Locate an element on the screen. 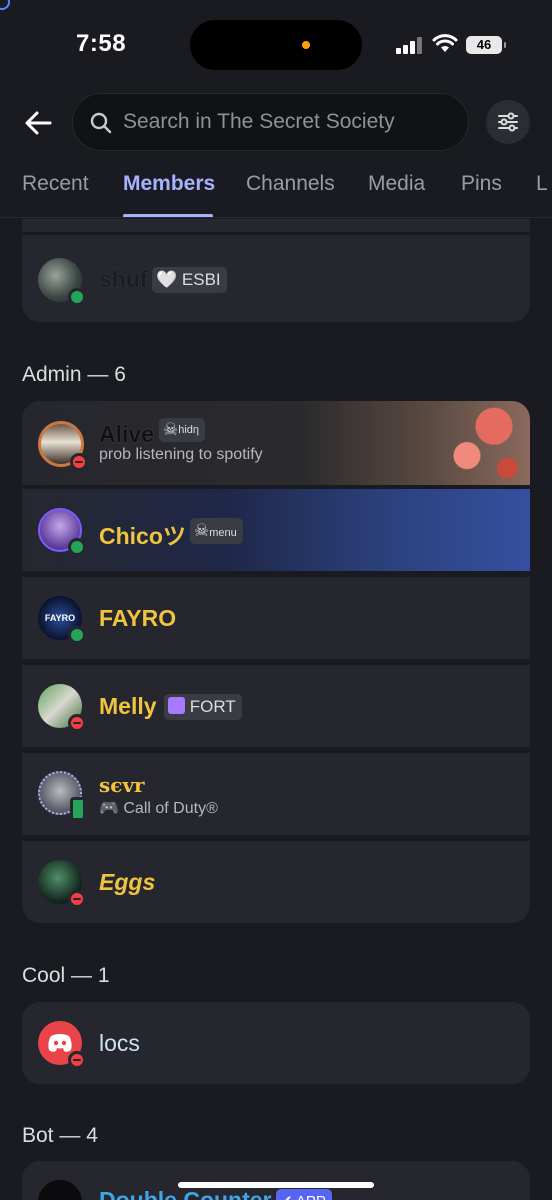 The image size is (552, 1200). member-name: Chicoツ is located at coordinates (142, 536).